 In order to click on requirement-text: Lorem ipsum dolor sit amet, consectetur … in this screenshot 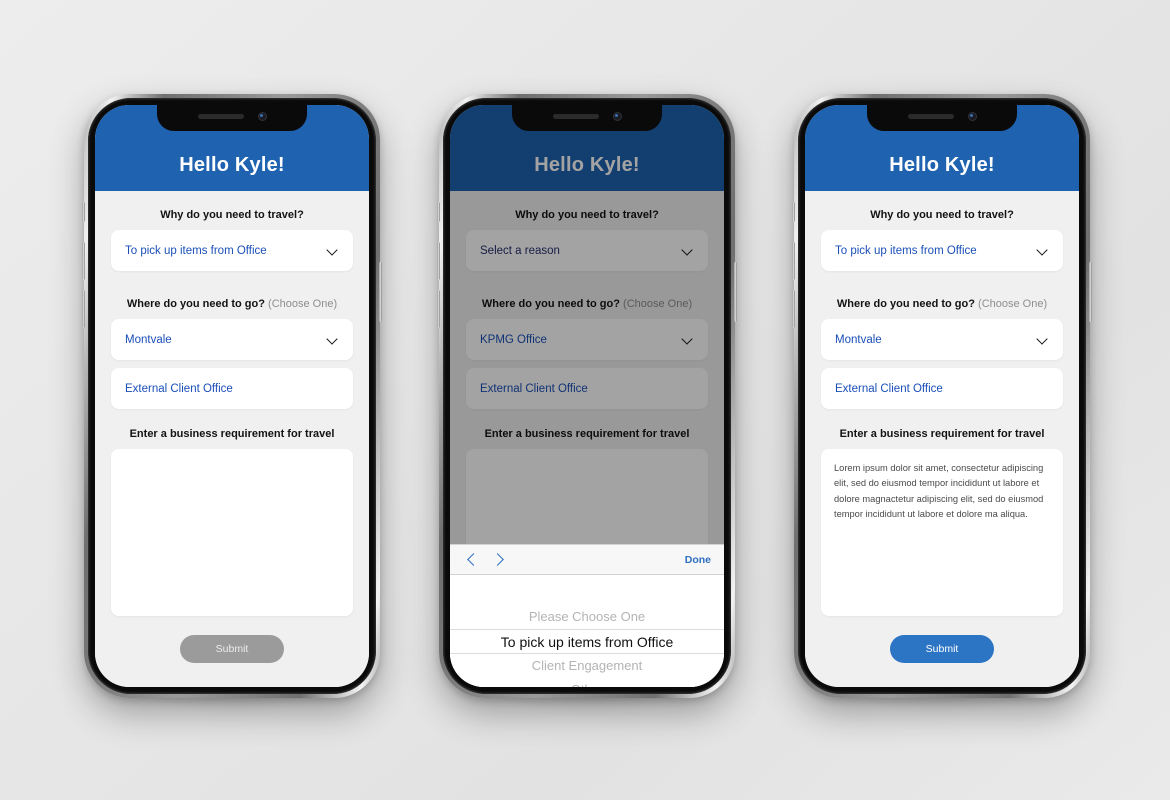, I will do `click(939, 491)`.